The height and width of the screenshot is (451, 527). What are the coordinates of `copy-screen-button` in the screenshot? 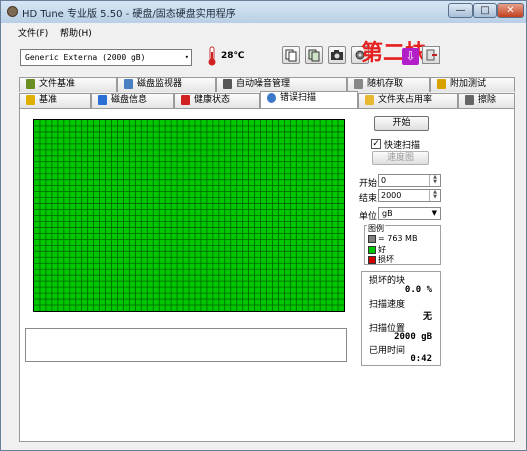 It's located at (314, 55).